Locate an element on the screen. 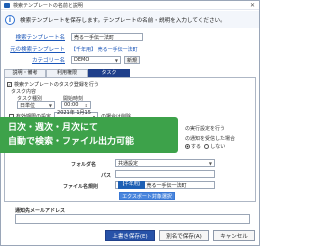 Image resolution: width=320 pixels, height=246 pixels. notify-email-label: 通知先メールアドレス is located at coordinates (40, 211).